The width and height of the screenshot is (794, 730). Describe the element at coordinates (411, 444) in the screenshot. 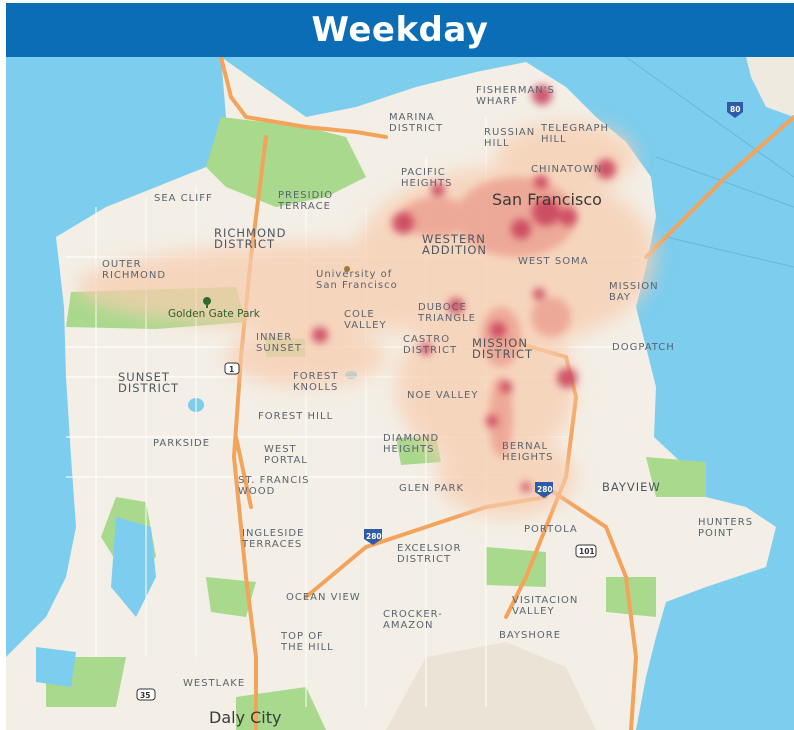

I see `diamond-heights-label: DIAMOND HEIGHTS` at that location.